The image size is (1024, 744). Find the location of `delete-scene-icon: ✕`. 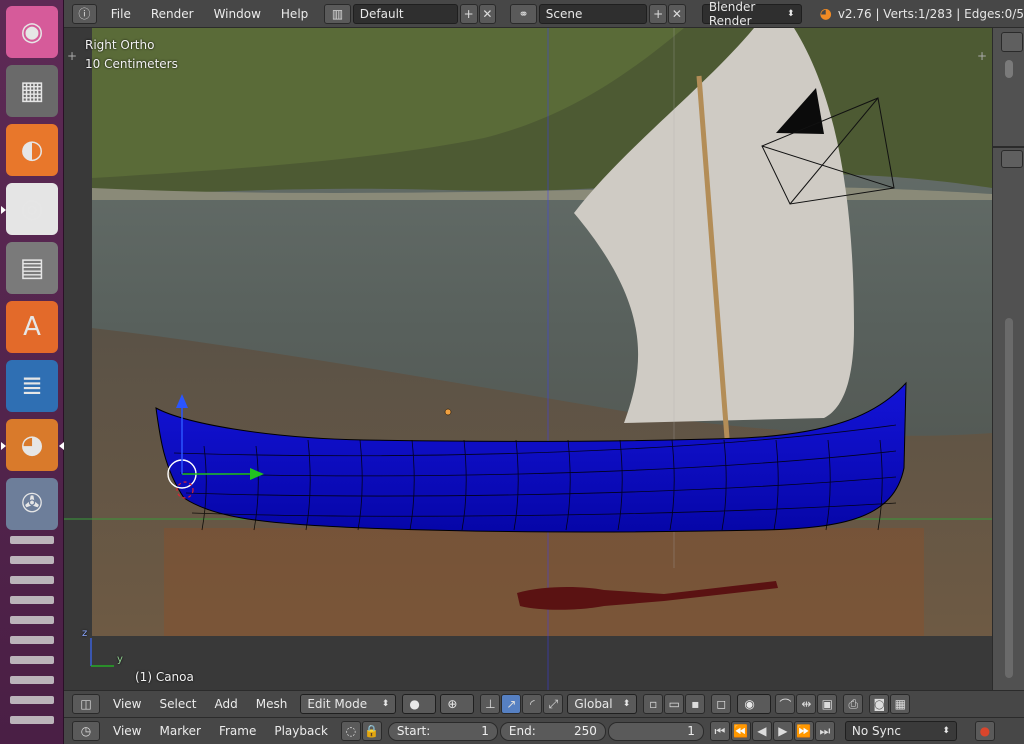

delete-scene-icon: ✕ is located at coordinates (677, 13).